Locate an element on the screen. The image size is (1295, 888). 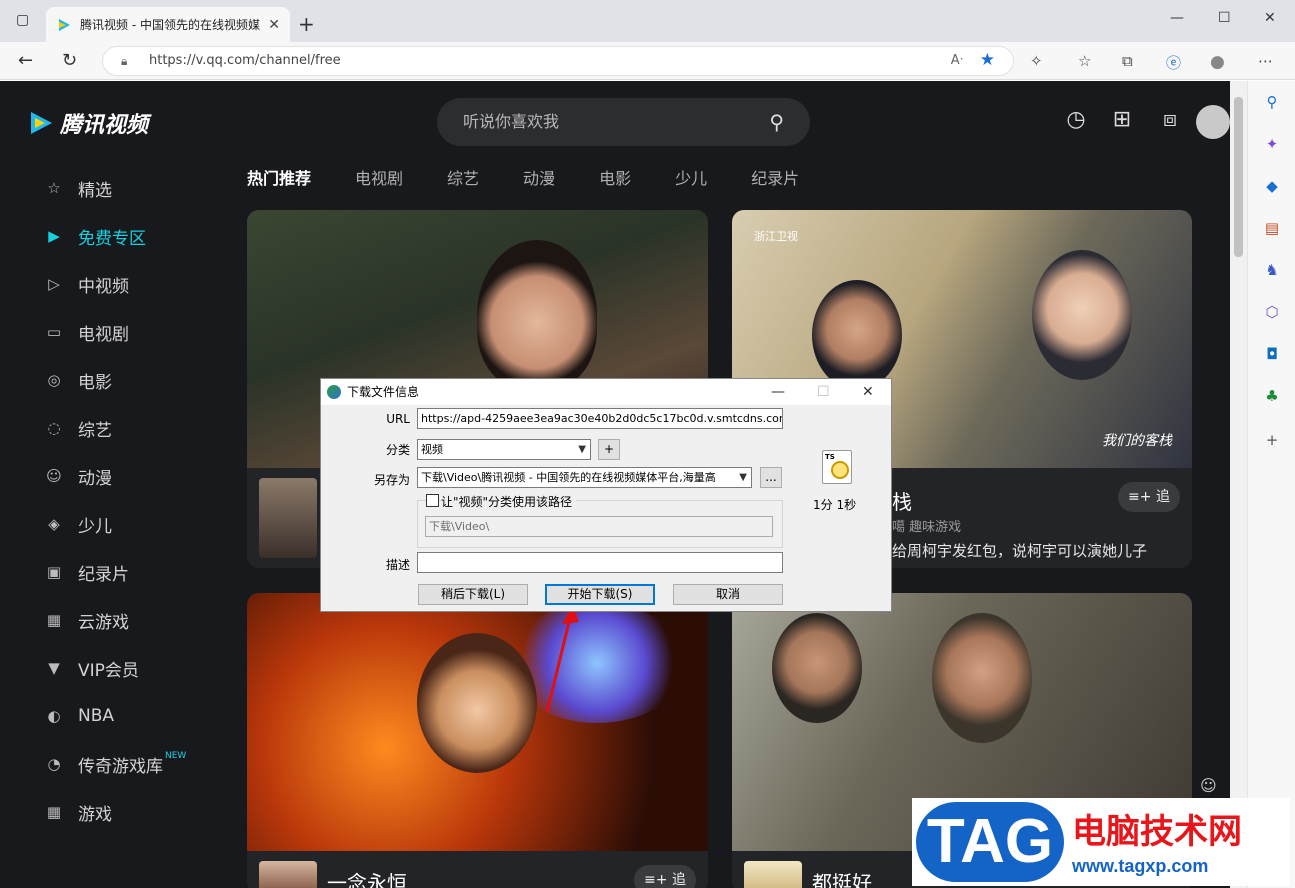
close-window-icon: ✕ is located at coordinates (1270, 18).